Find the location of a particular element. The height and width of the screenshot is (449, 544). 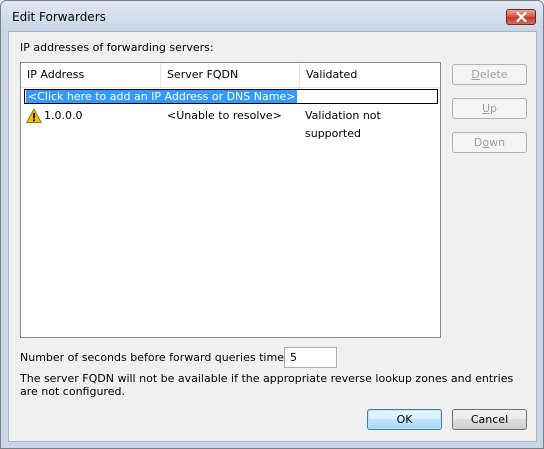

forwarder-server-fqdn: <Unable to resolve> is located at coordinates (224, 115).